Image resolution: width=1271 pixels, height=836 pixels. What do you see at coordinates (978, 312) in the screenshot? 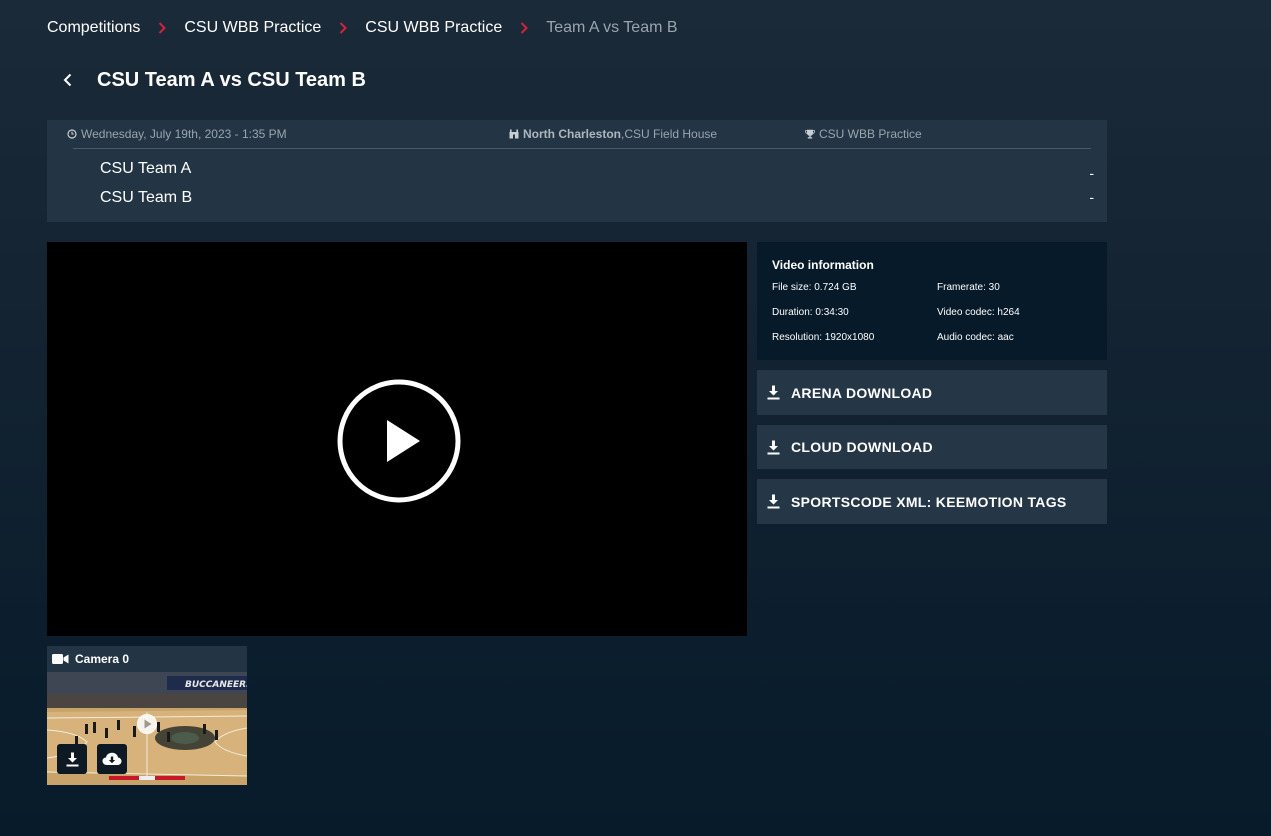
I see `video-codec: Video codec: h264` at bounding box center [978, 312].